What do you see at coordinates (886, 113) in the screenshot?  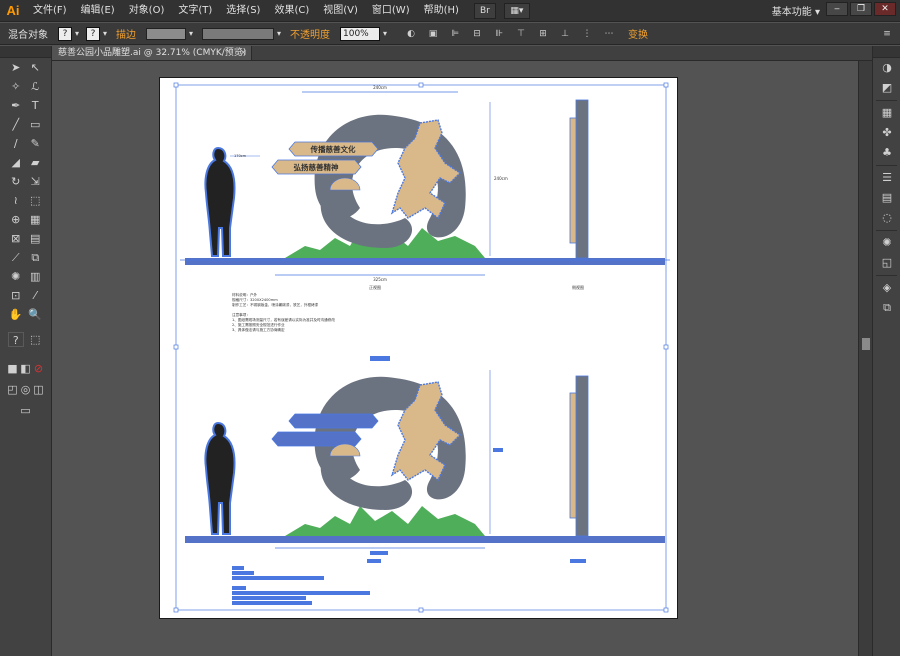 I see `swatches-icon: ▦` at bounding box center [886, 113].